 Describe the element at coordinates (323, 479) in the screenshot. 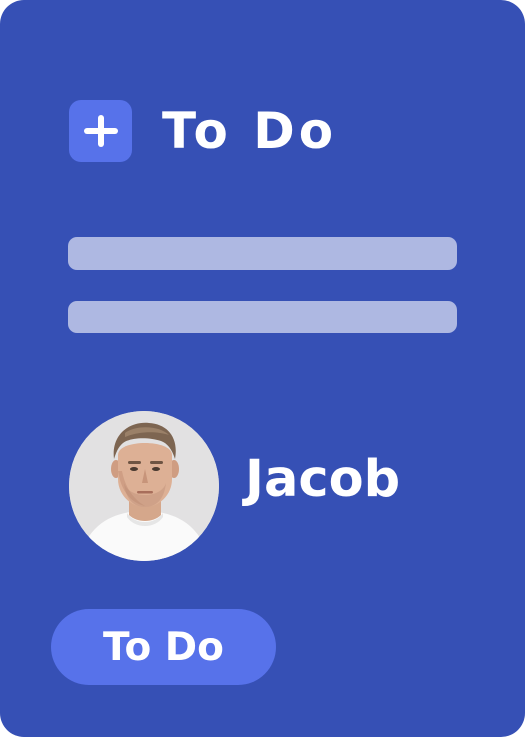

I see `user-name: Jacob` at that location.